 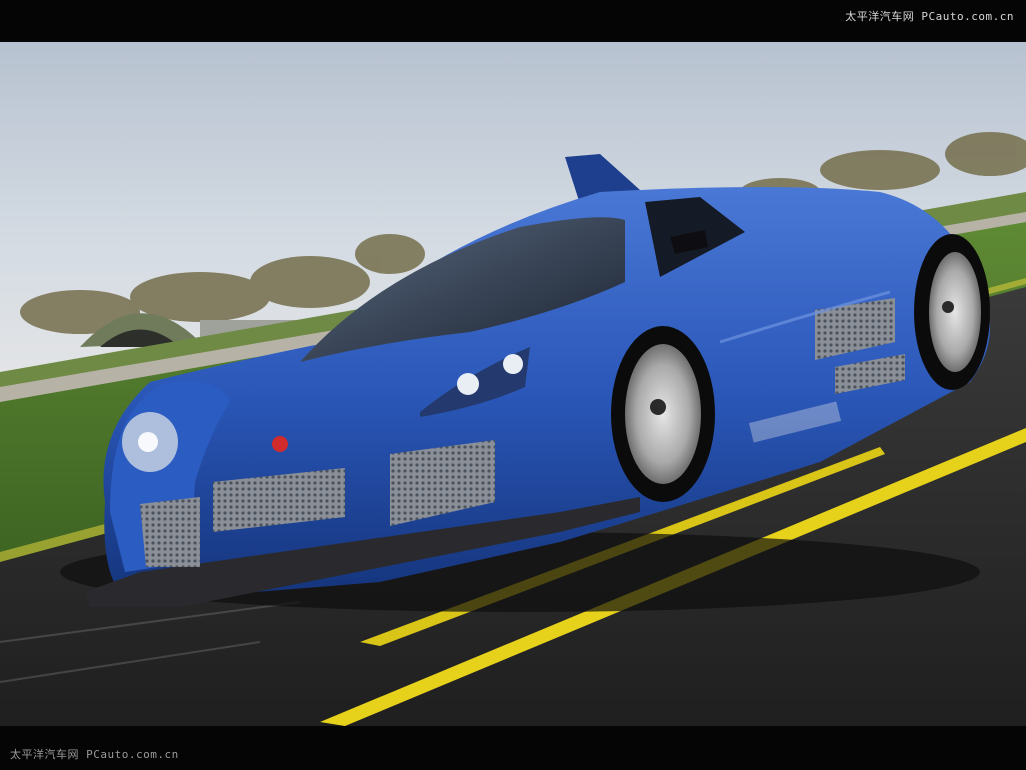 I want to click on left-intake, so click(x=170, y=532).